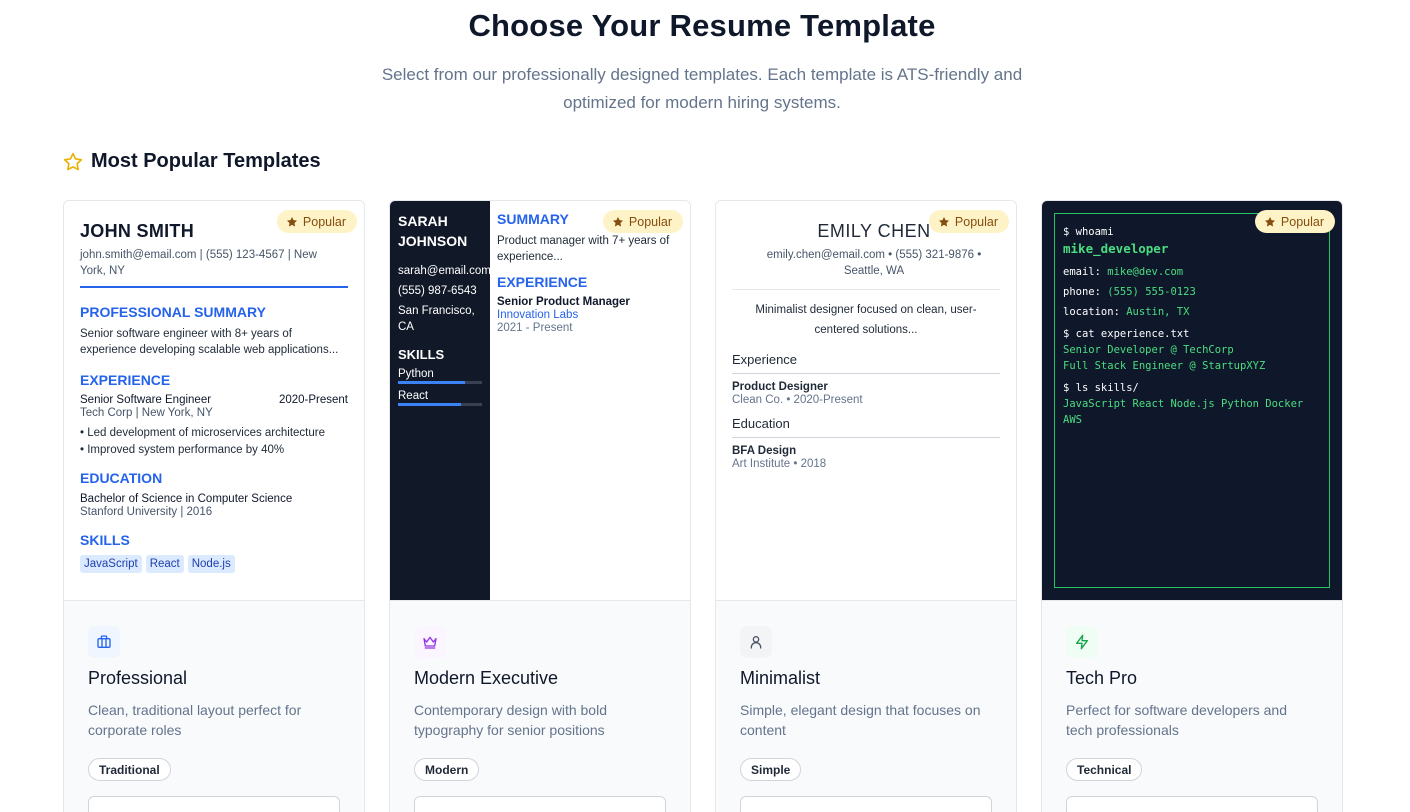 The height and width of the screenshot is (812, 1410). What do you see at coordinates (447, 769) in the screenshot?
I see `template-tag: Modern` at bounding box center [447, 769].